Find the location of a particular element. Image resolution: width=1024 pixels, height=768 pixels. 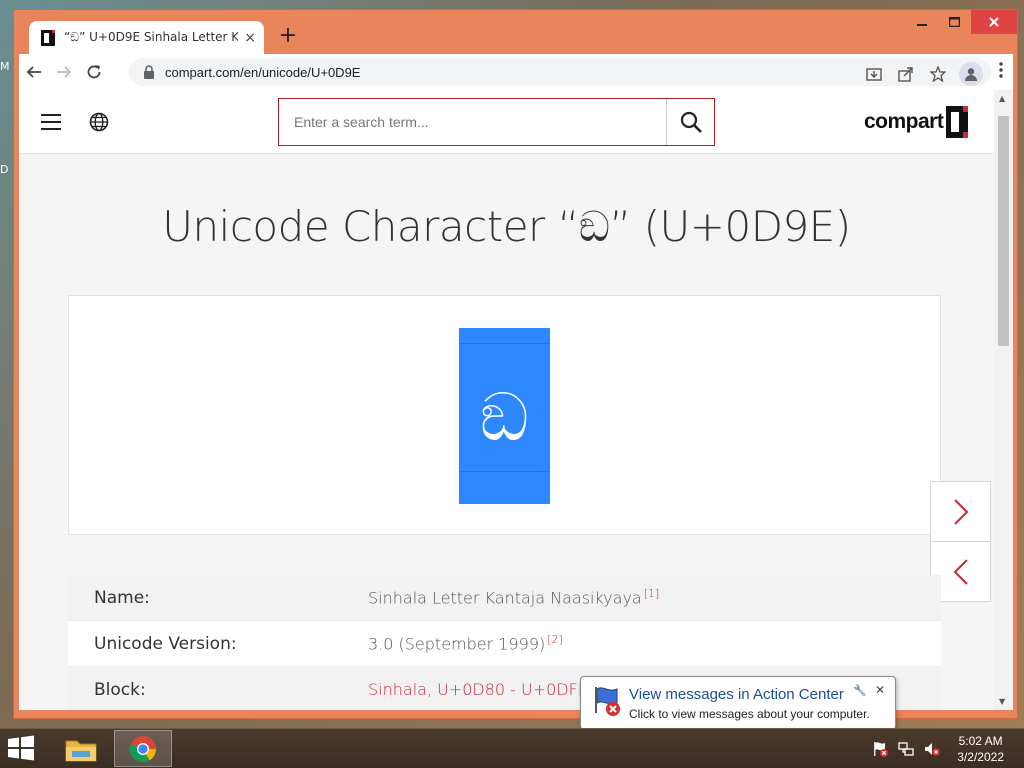

page-scrollbar: ▲ ▼ is located at coordinates (1003, 400).